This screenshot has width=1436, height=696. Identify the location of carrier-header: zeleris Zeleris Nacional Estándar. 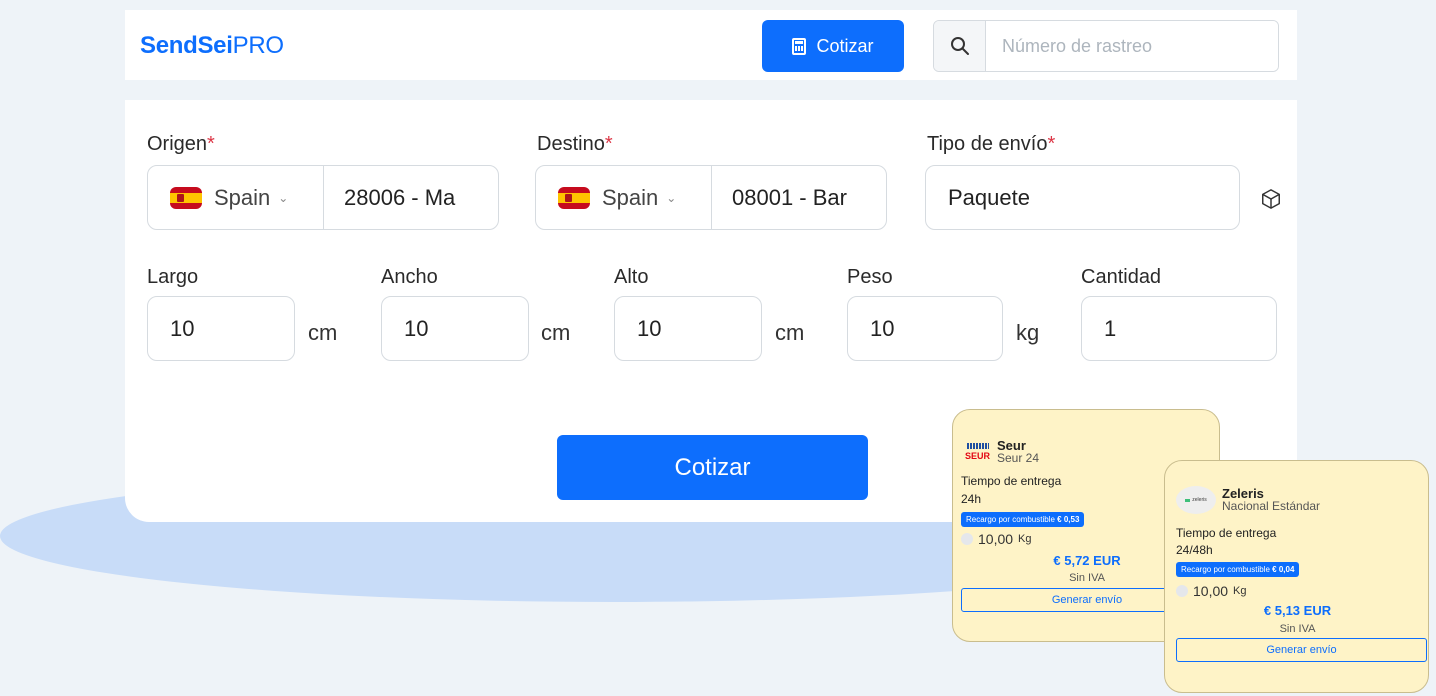
(1248, 500).